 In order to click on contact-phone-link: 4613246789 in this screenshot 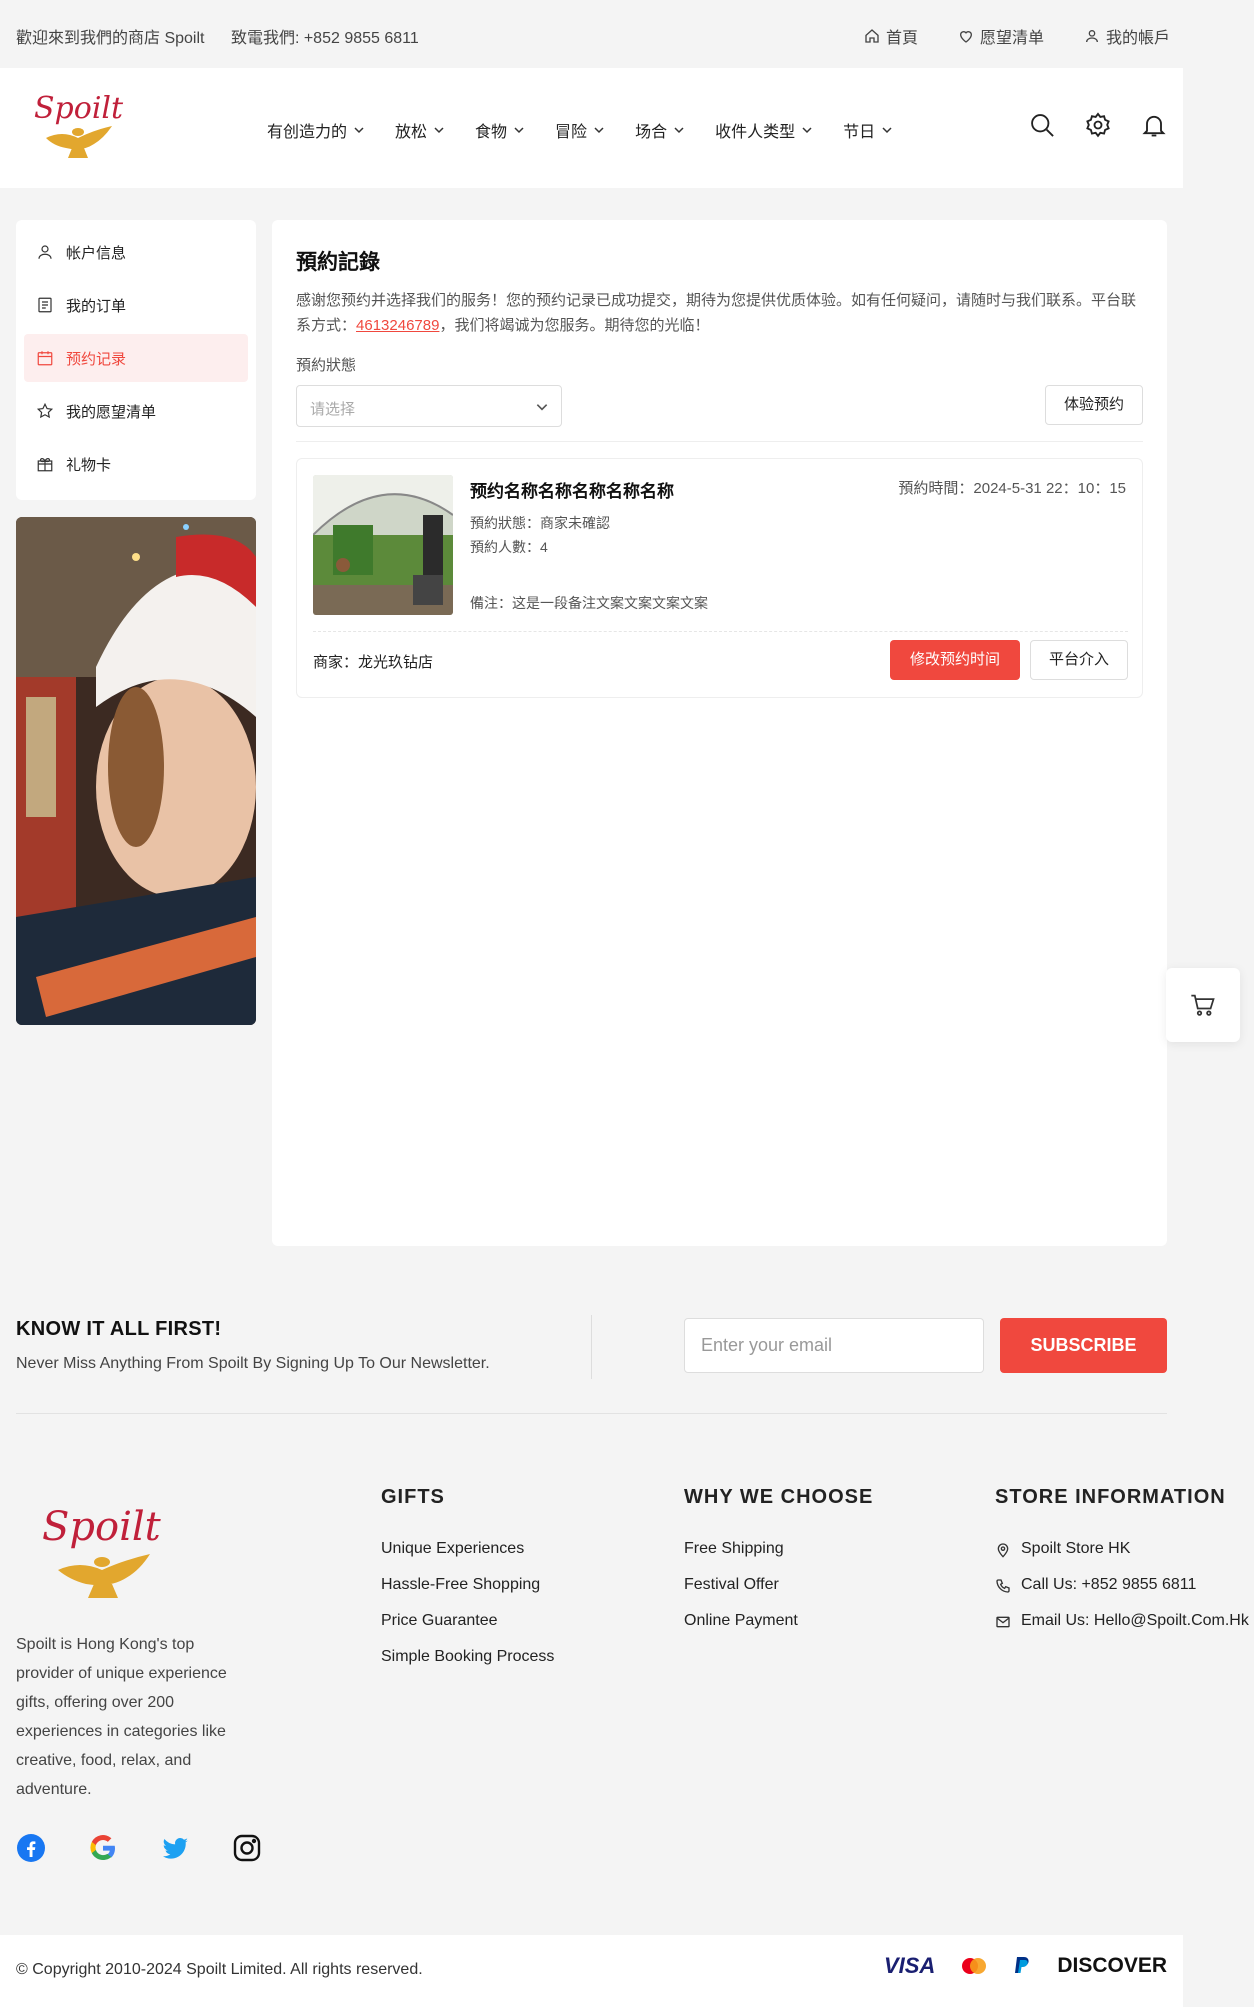, I will do `click(397, 325)`.